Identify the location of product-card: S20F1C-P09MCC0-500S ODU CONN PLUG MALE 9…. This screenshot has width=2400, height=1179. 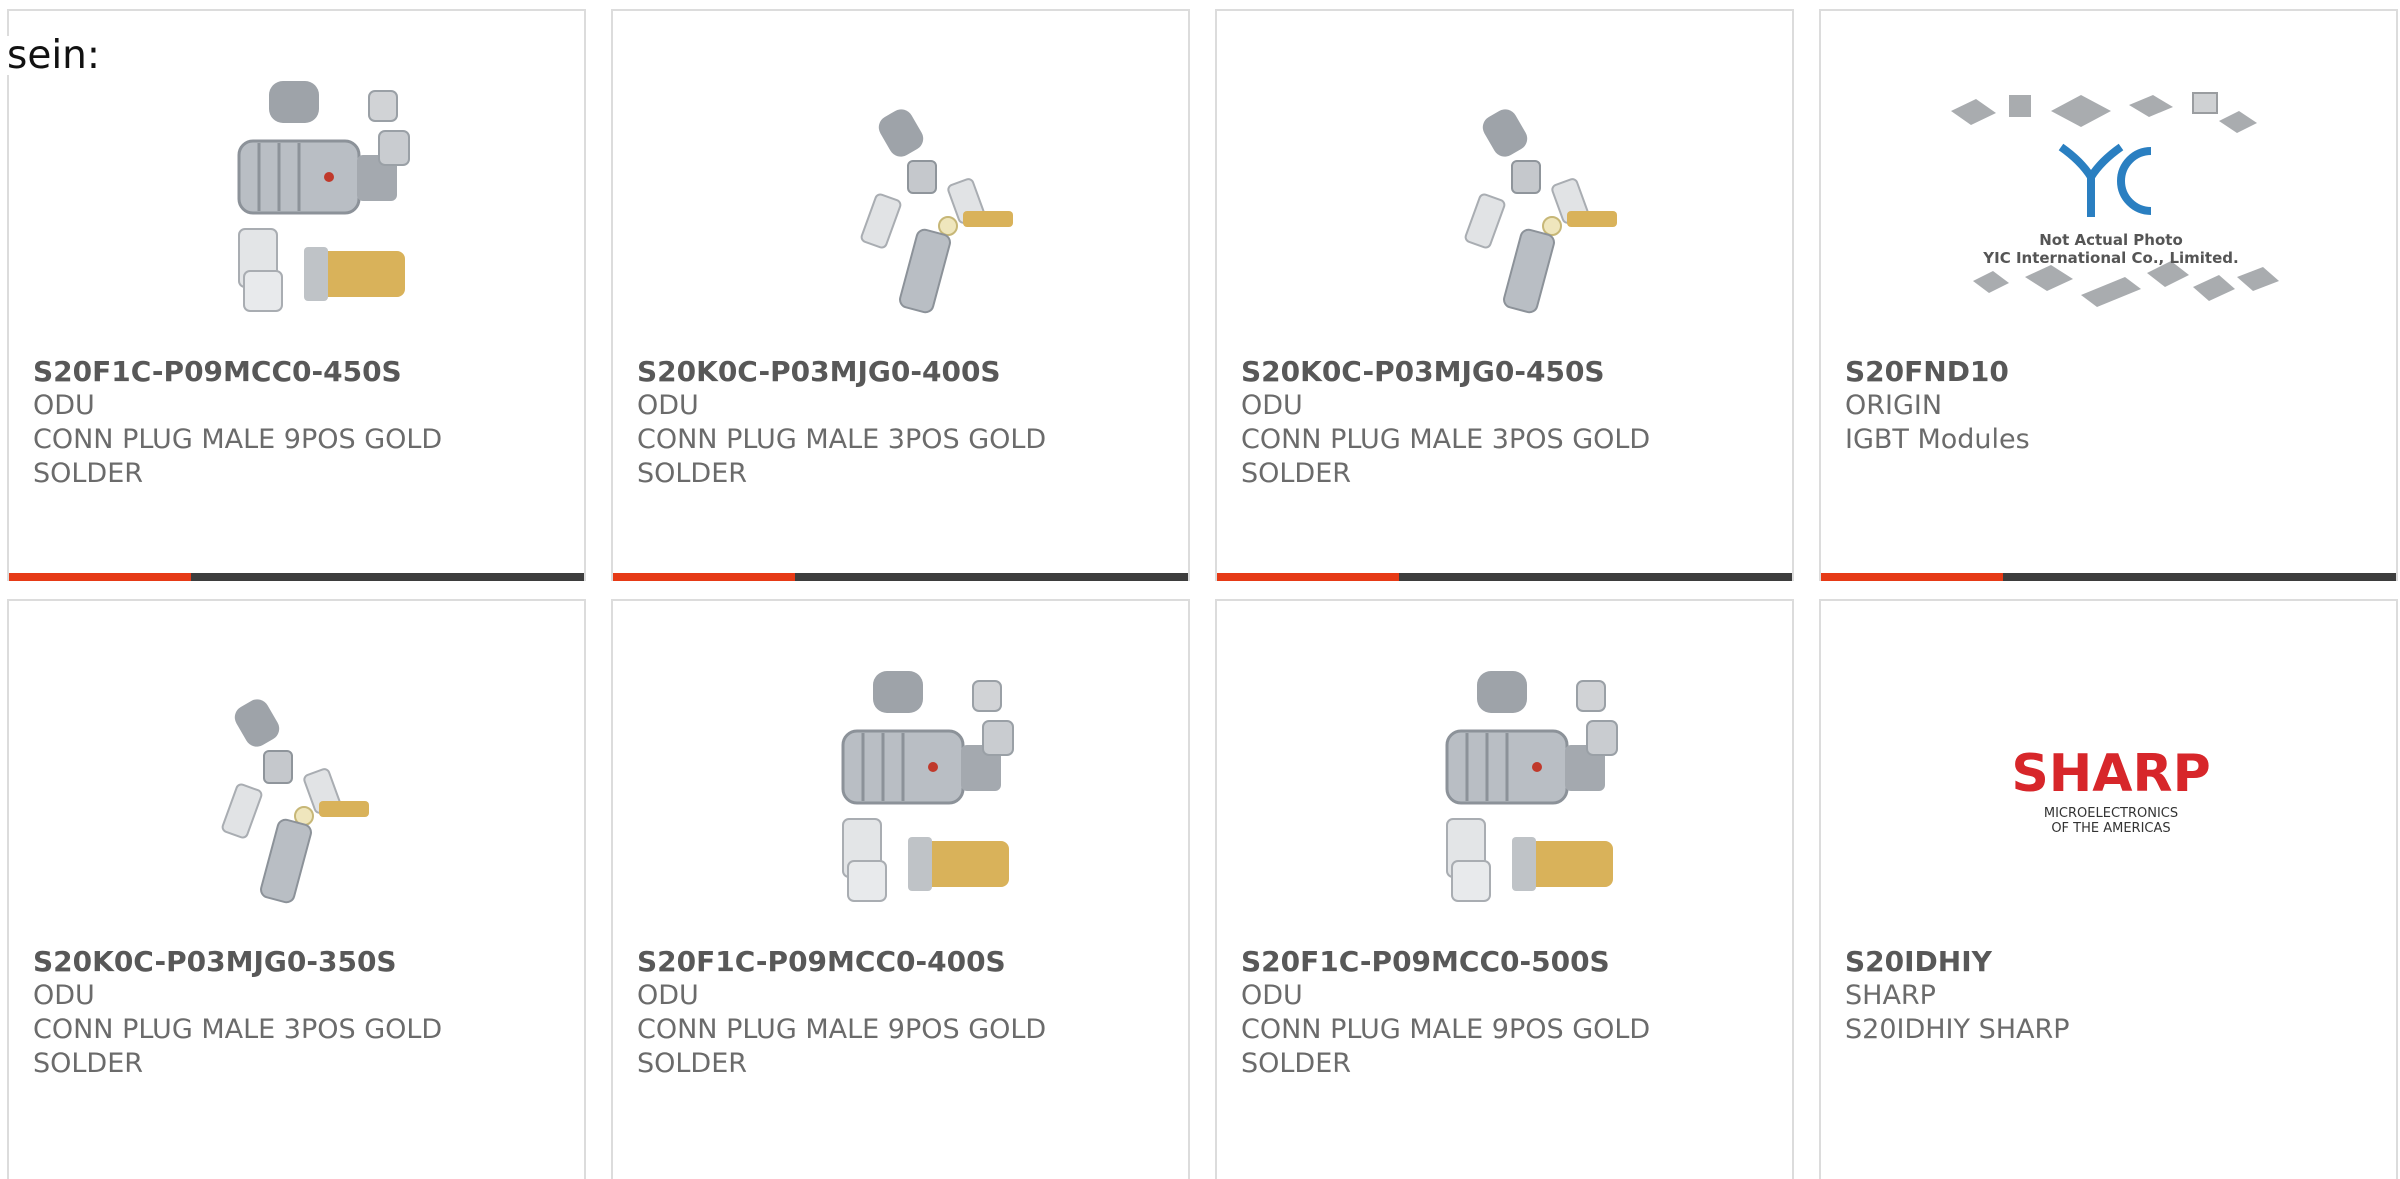
(1504, 889).